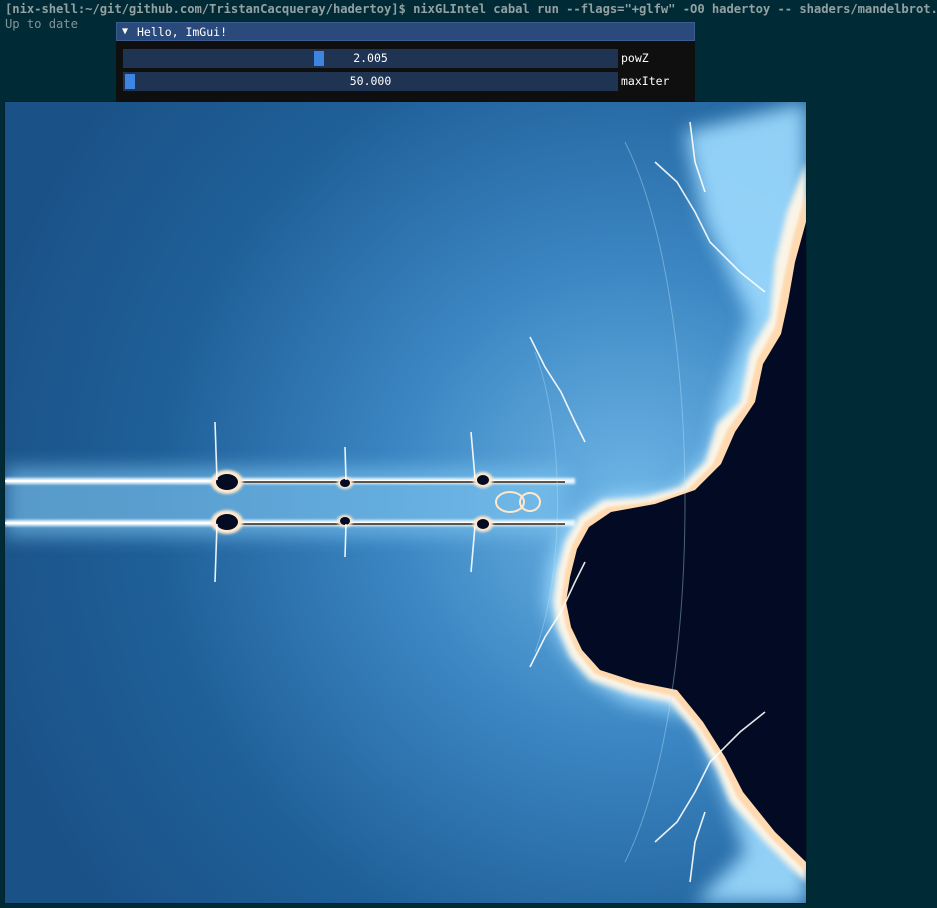 This screenshot has width=937, height=908. Describe the element at coordinates (41, 24) in the screenshot. I see `terminal-output-line: Up to date` at that location.